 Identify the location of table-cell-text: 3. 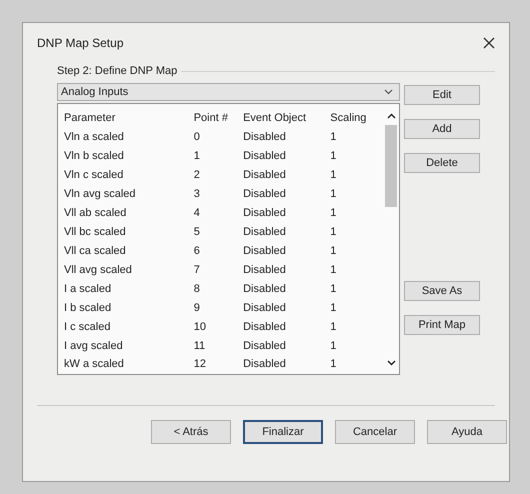
(196, 194).